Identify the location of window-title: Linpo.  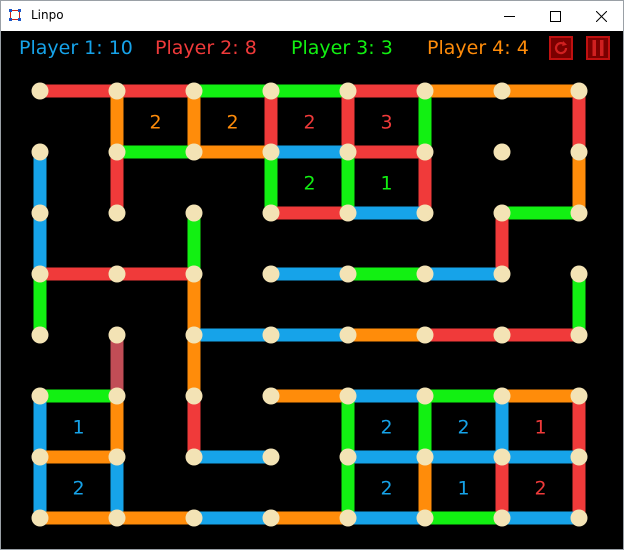
(47, 15).